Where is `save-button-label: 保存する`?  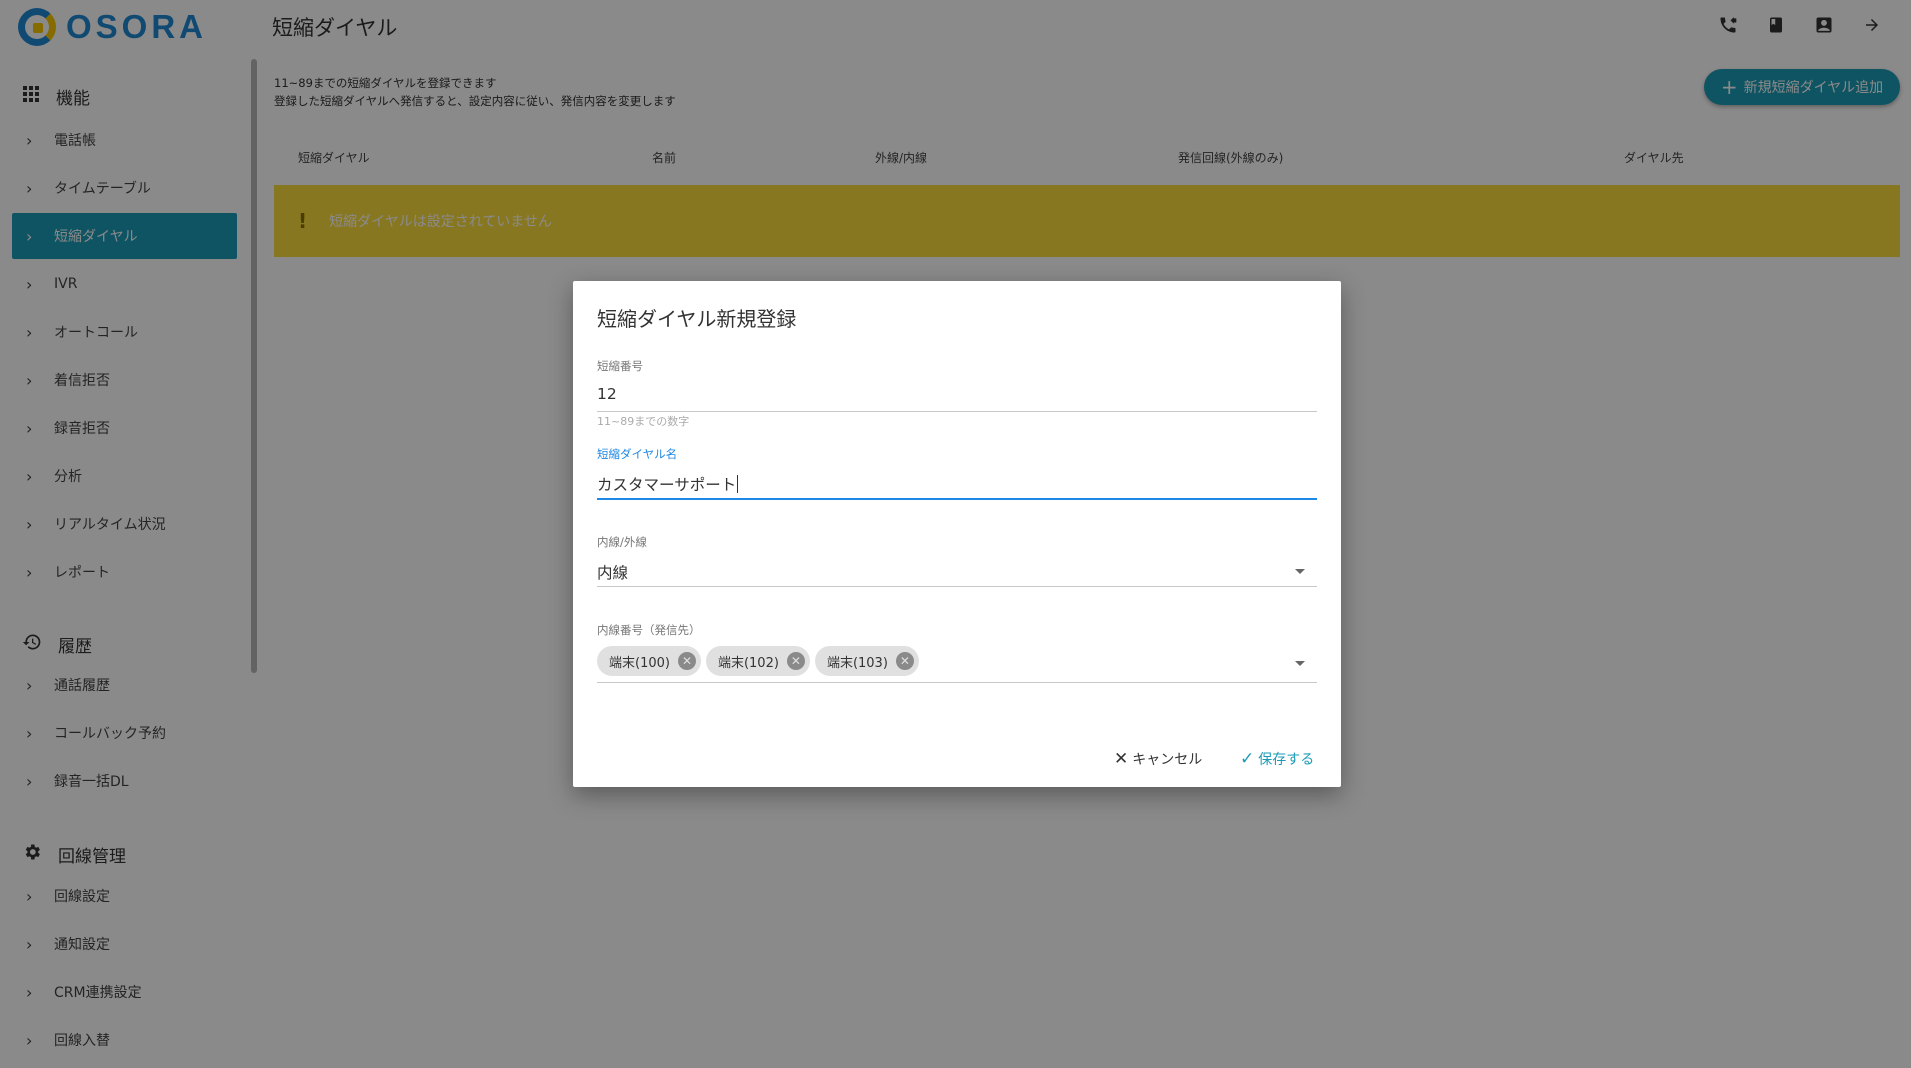
save-button-label: 保存する is located at coordinates (1286, 760).